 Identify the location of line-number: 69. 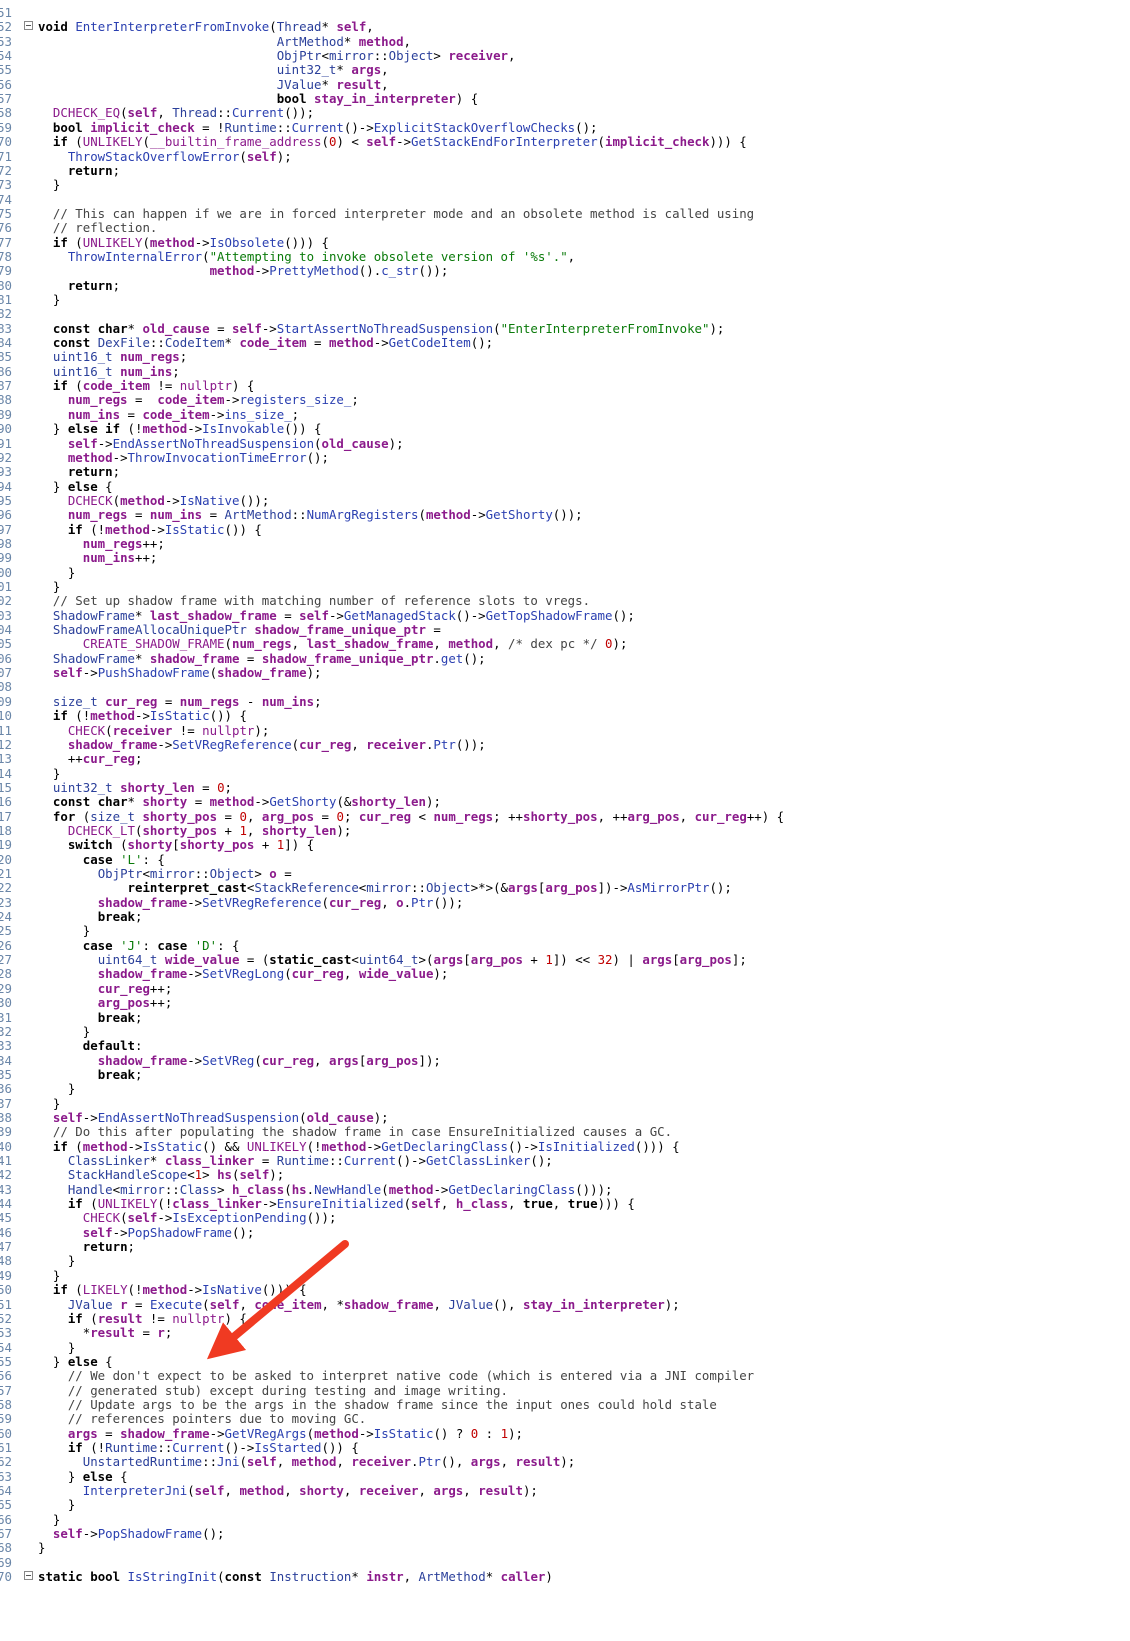
(6, 1562).